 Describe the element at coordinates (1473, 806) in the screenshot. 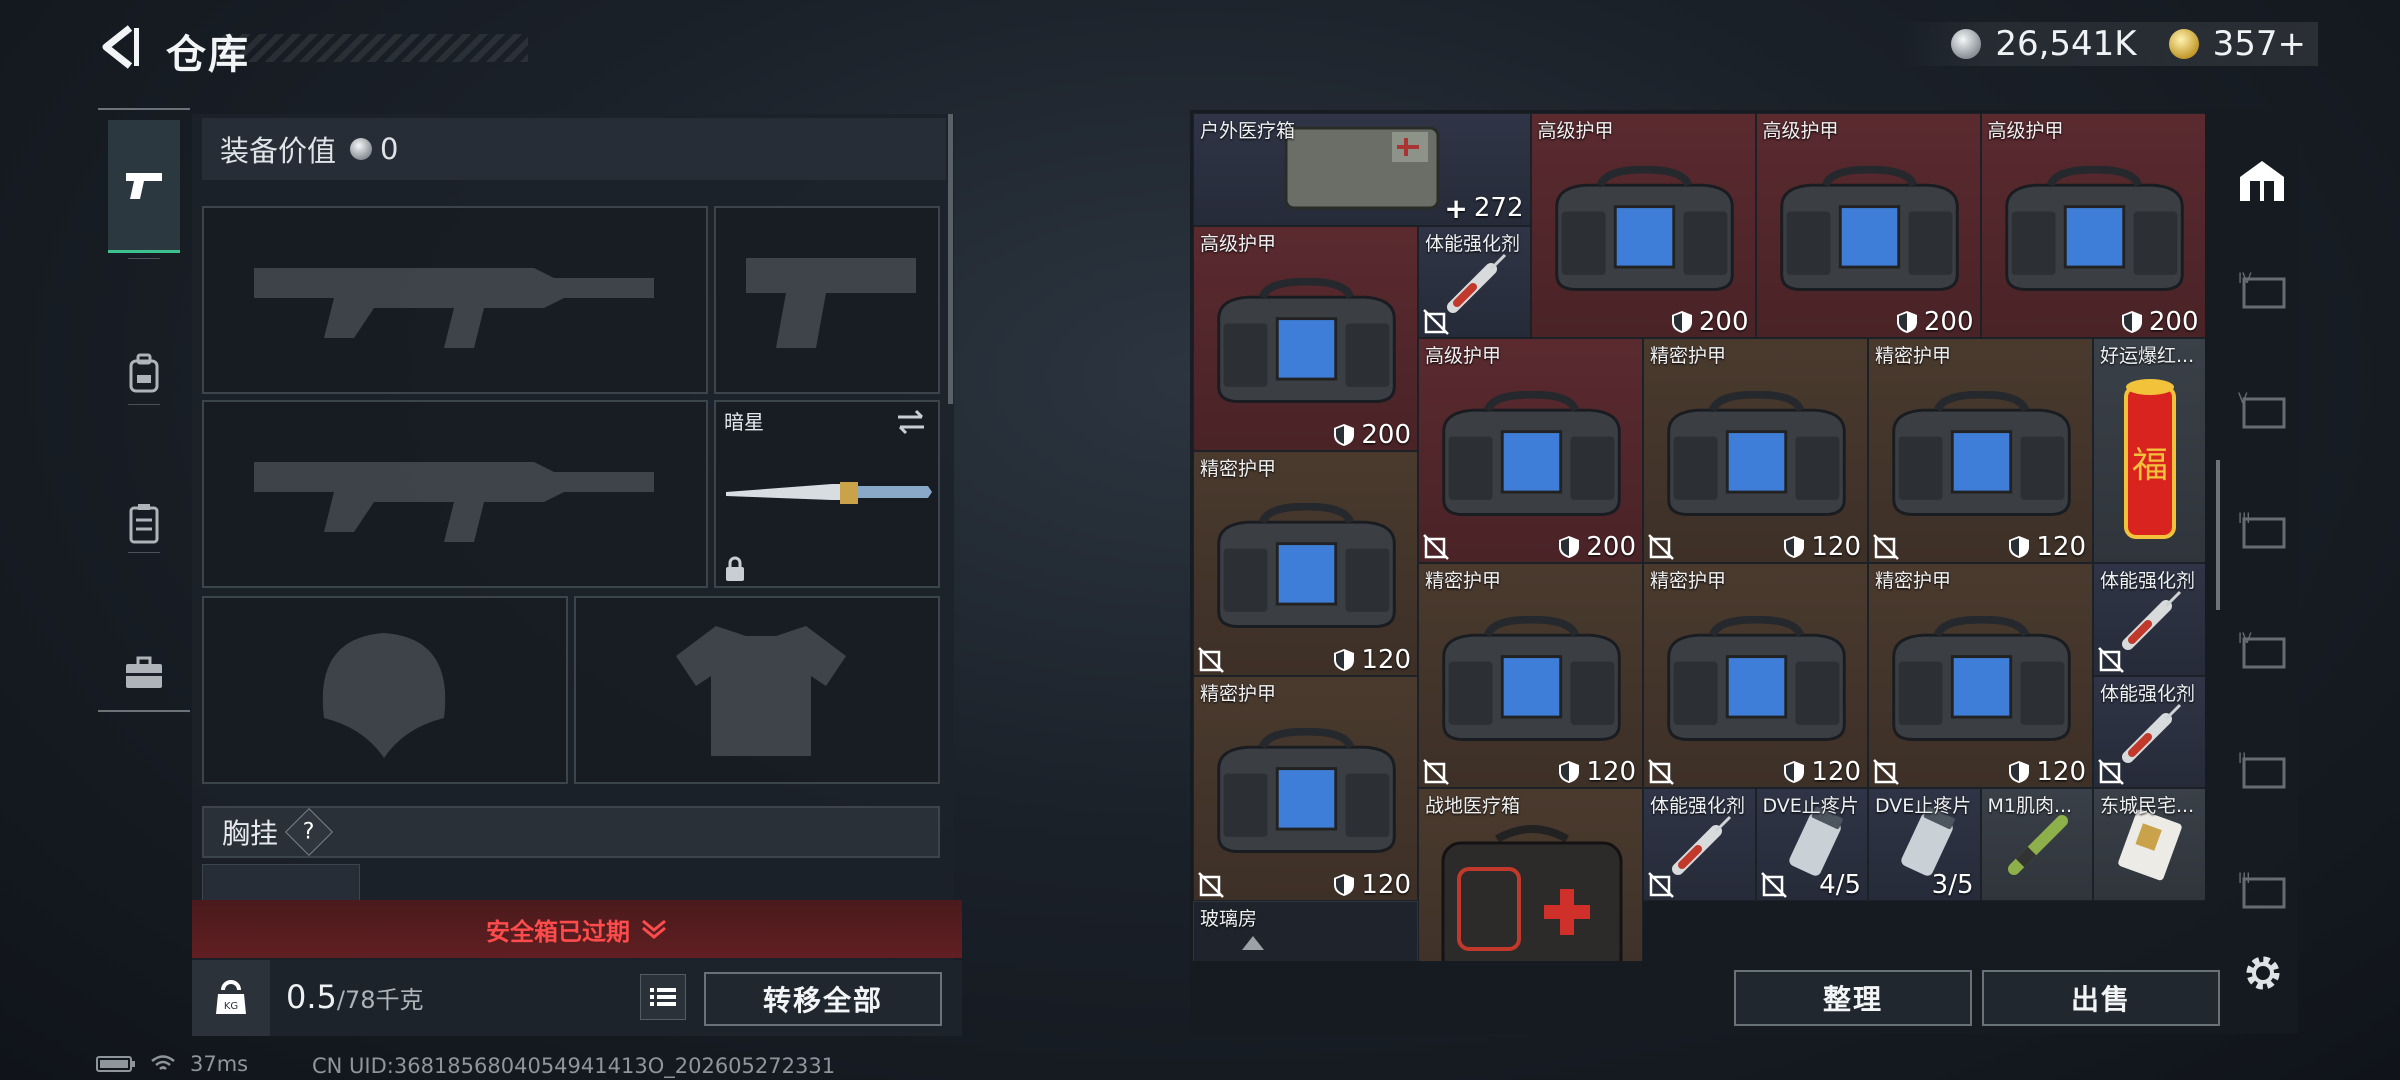

I see `item-name: 战地医疗箱` at that location.